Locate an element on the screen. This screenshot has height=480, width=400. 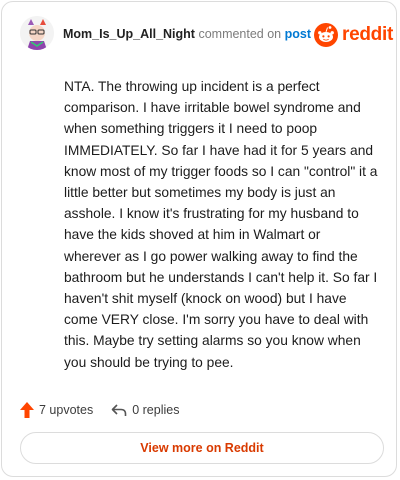
avatar is located at coordinates (37, 33).